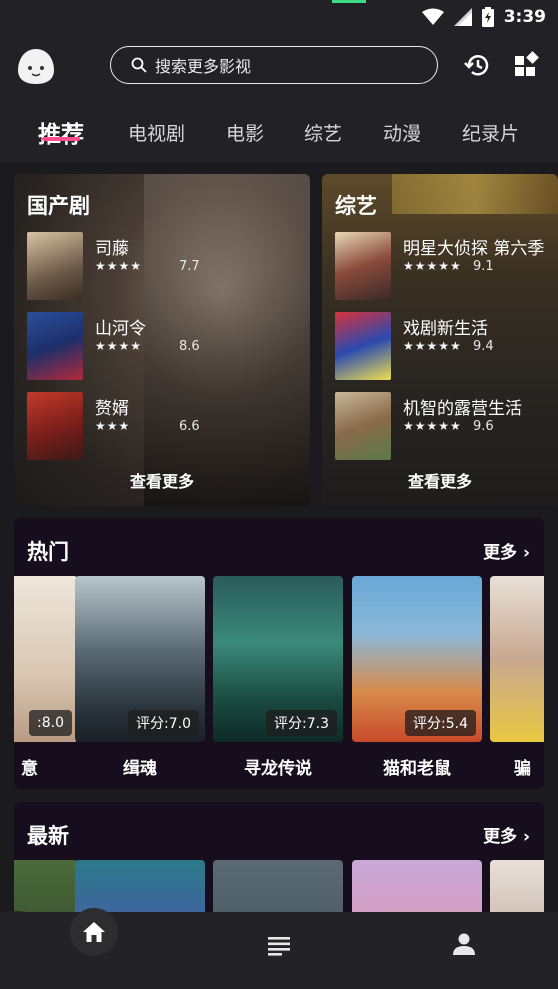  Describe the element at coordinates (522, 769) in the screenshot. I see `poster-title: 骗` at that location.